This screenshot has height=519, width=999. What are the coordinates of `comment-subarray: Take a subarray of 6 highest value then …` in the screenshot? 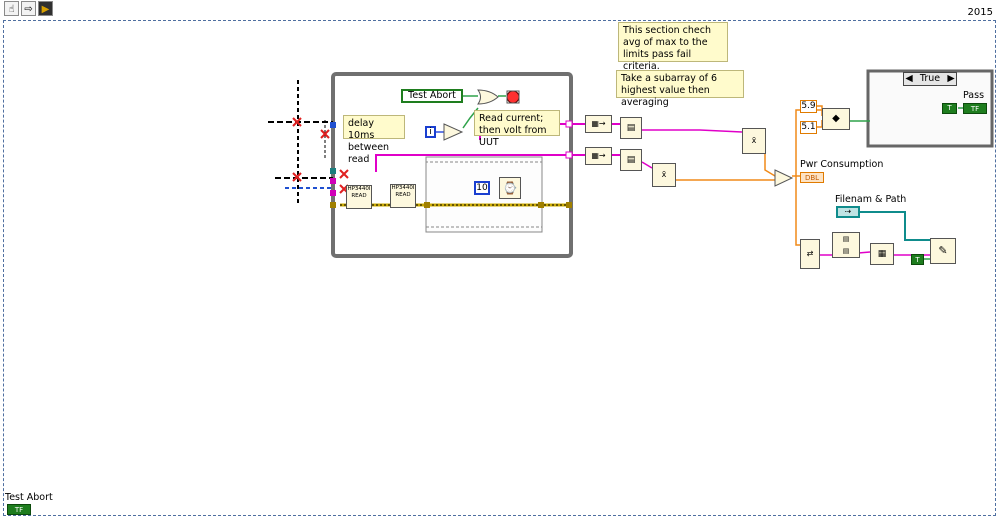 It's located at (680, 89).